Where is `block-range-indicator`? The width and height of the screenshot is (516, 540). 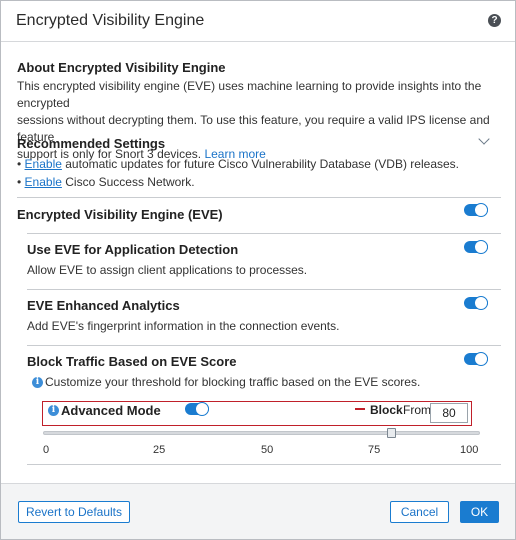
block-range-indicator is located at coordinates (360, 409).